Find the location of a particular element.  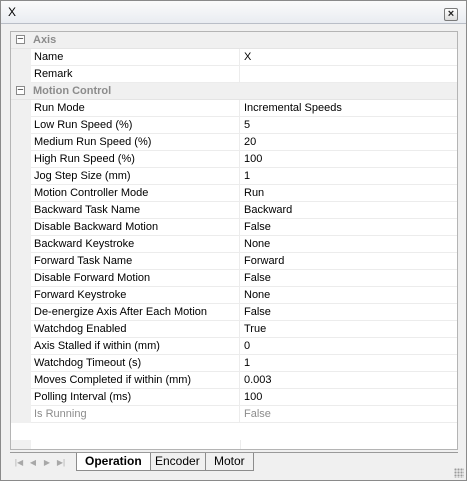

property-name: Forward Task Name is located at coordinates (136, 261).